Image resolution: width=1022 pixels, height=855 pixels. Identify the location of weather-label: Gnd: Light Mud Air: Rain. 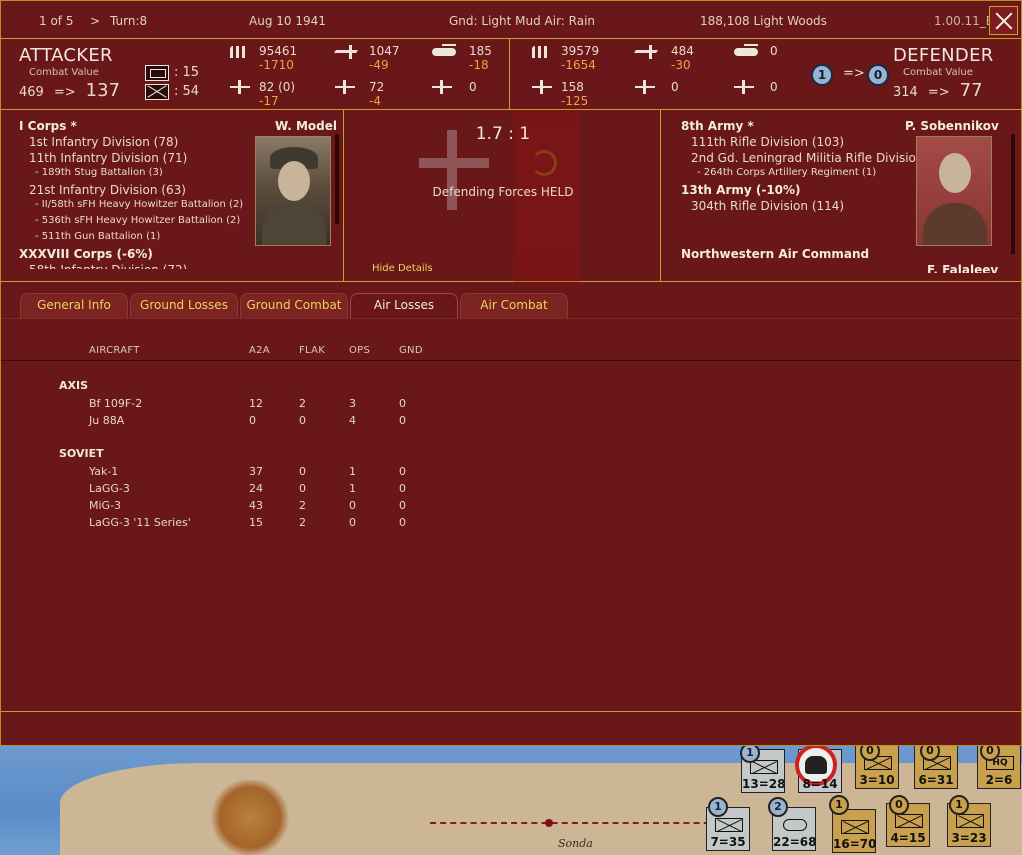
(522, 21).